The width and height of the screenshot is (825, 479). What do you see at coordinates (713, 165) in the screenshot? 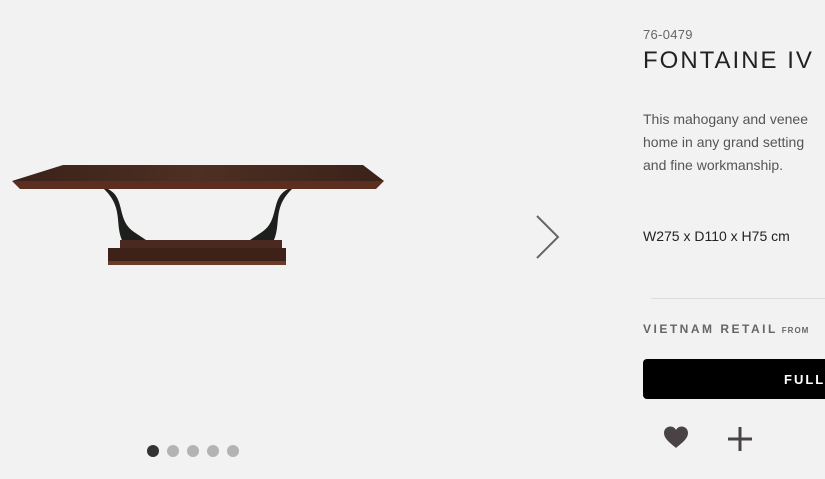
I see `description-line: and fine workmanship.` at bounding box center [713, 165].